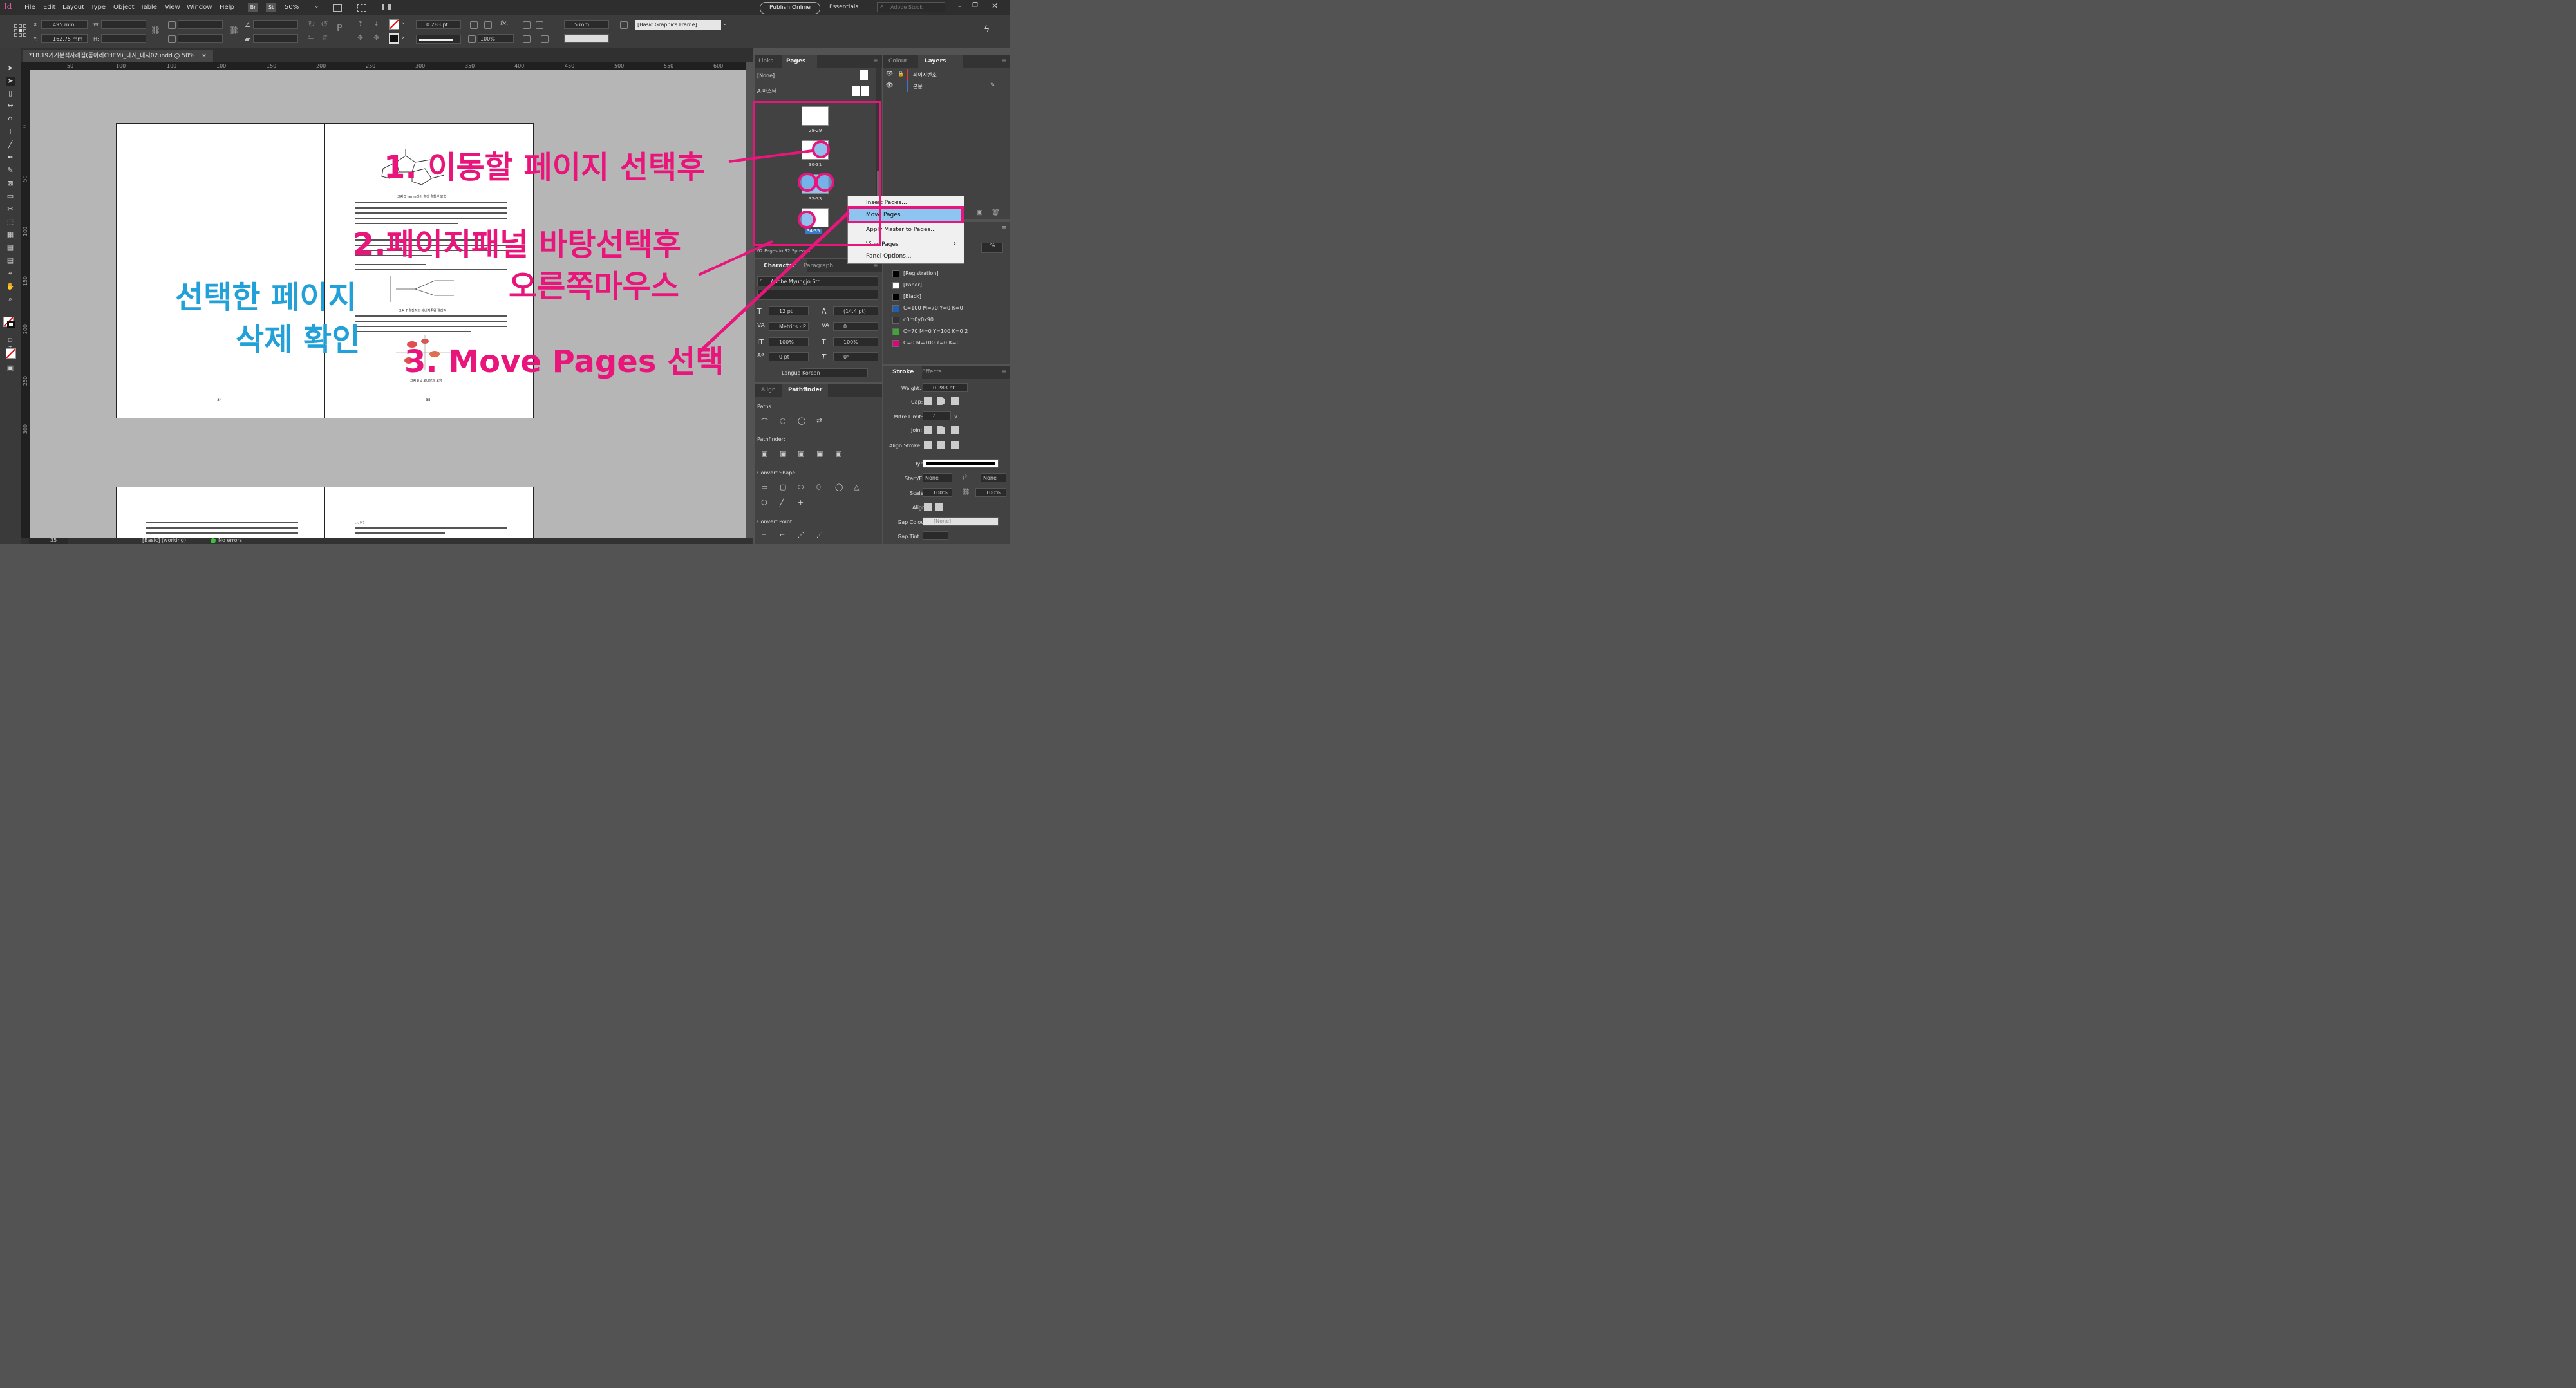 This screenshot has height=1388, width=2576. What do you see at coordinates (594, 286) in the screenshot?
I see `annotation-step2b: 오른쪽마우스` at bounding box center [594, 286].